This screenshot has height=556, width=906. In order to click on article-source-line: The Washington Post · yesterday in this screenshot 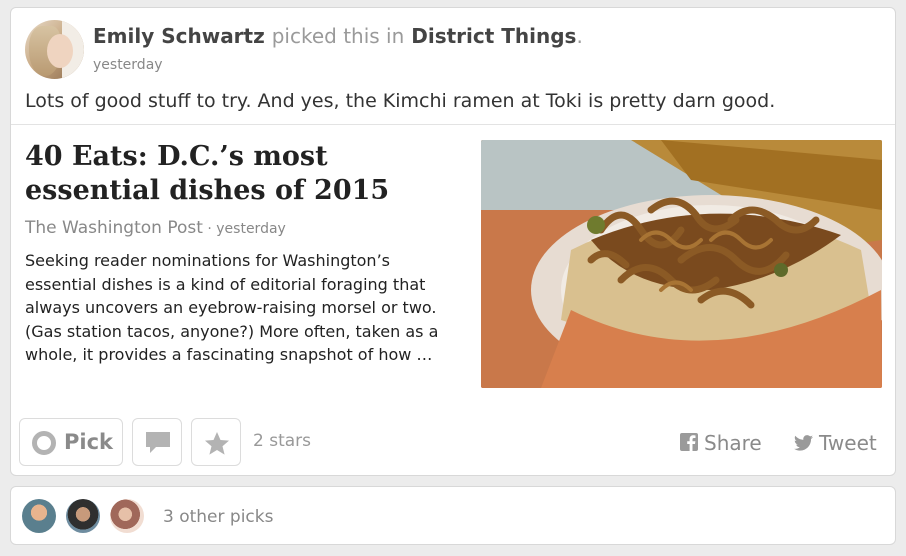, I will do `click(155, 228)`.